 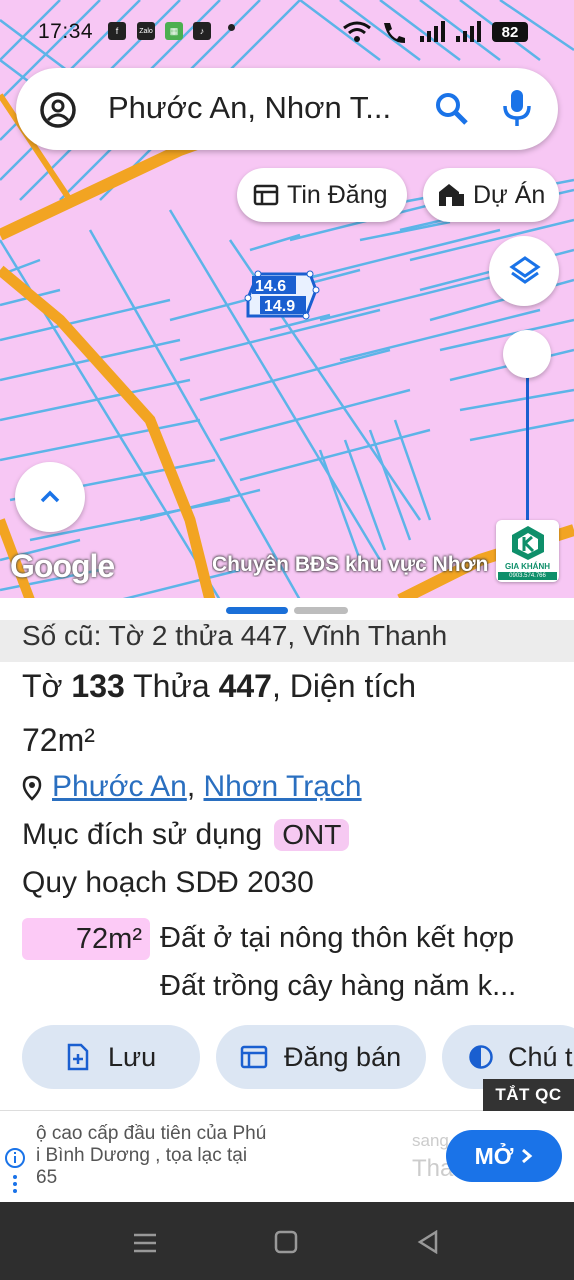 What do you see at coordinates (509, 194) in the screenshot?
I see `chip-du-an-label: Dự Án` at bounding box center [509, 194].